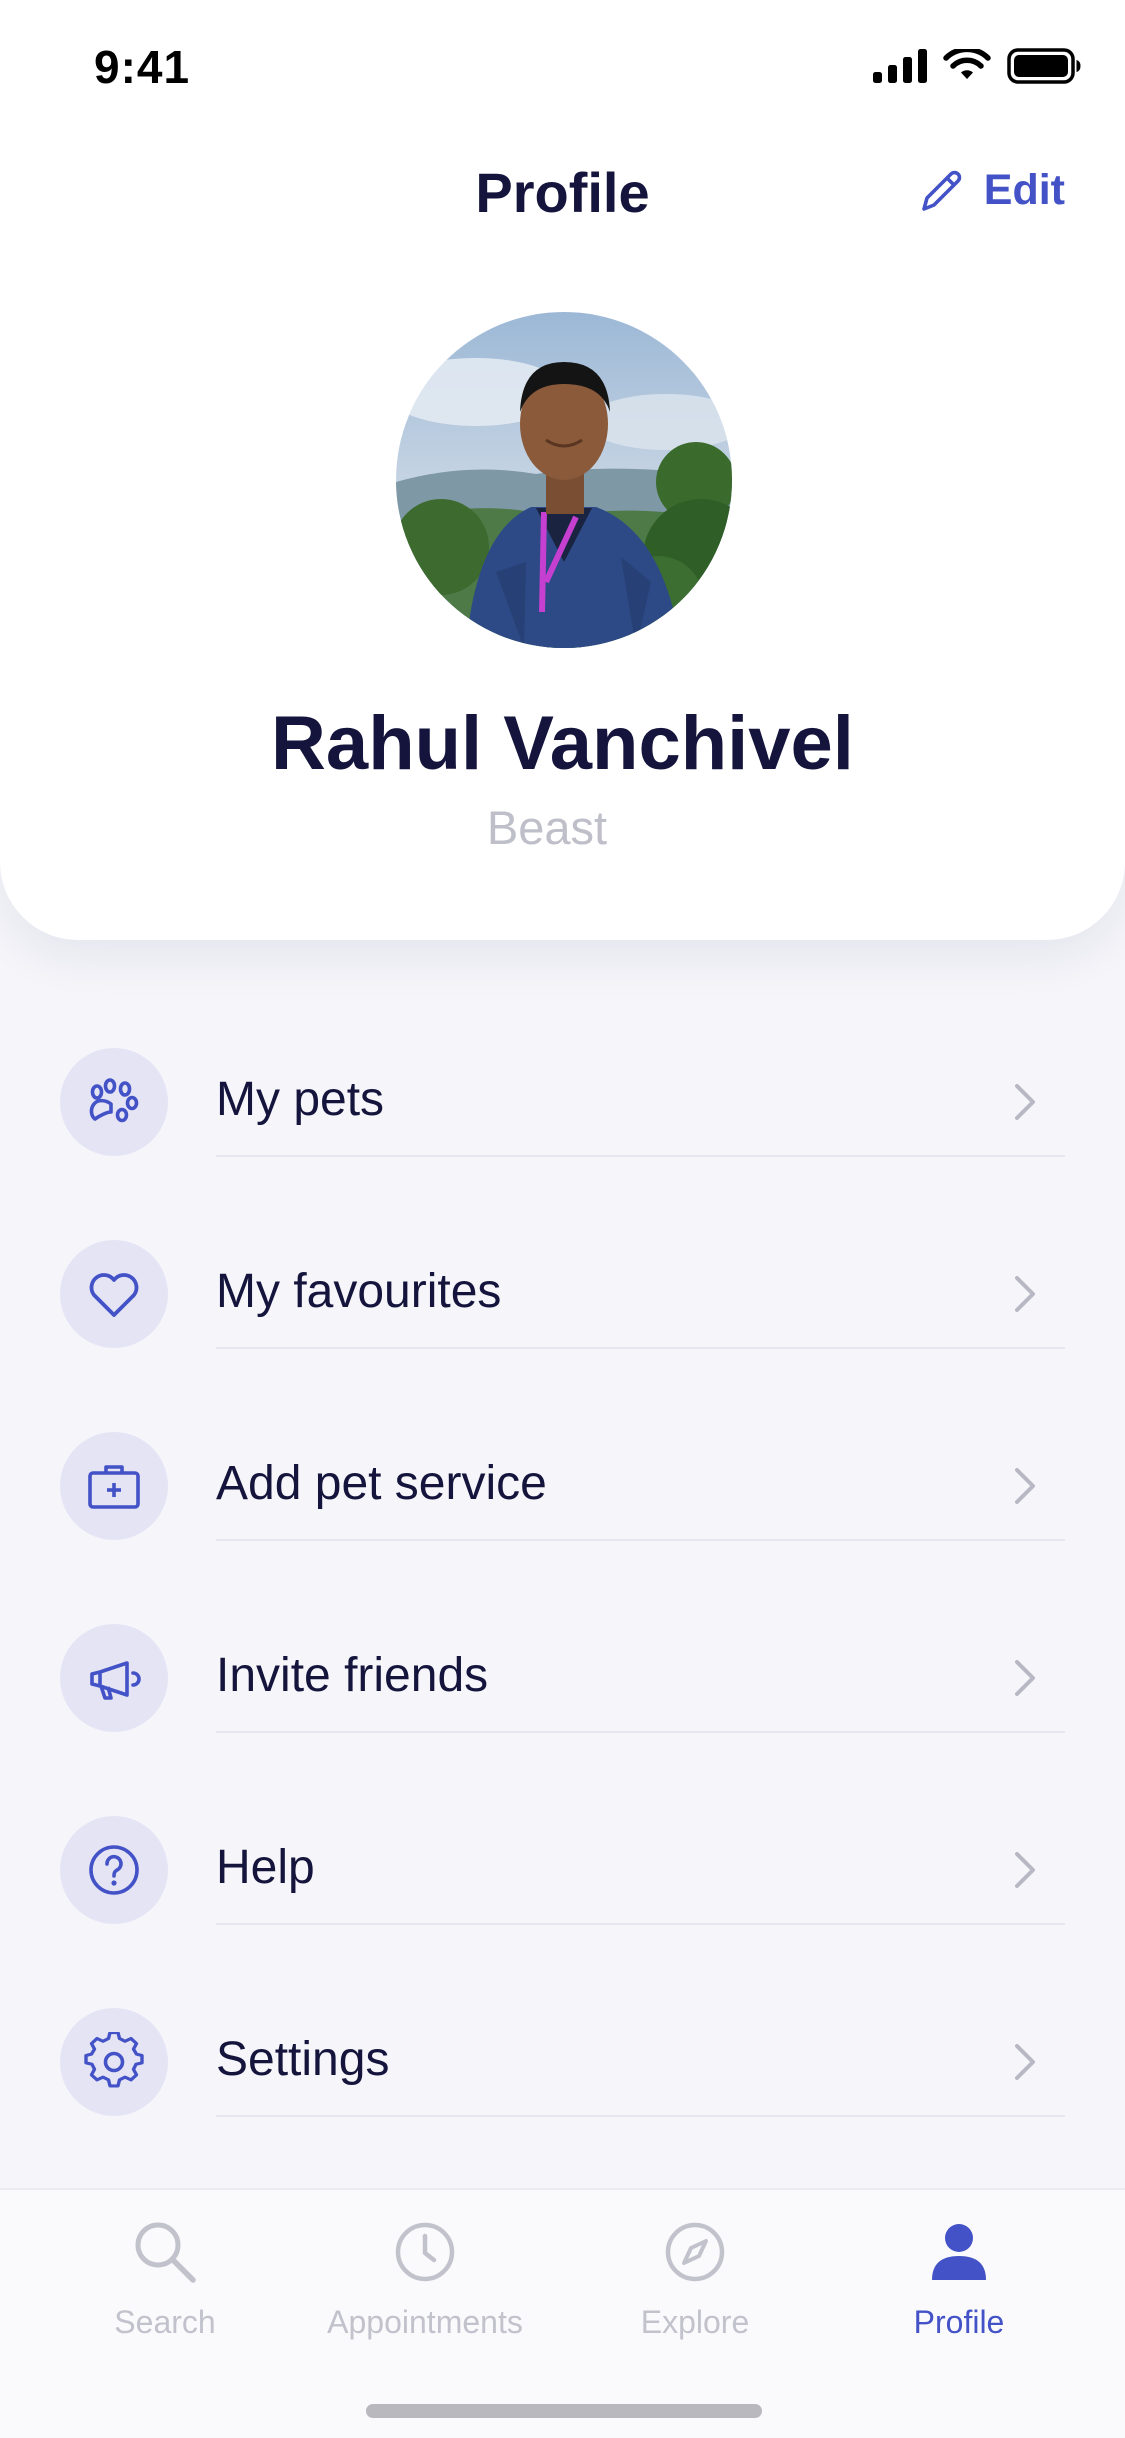 The width and height of the screenshot is (1125, 2438). What do you see at coordinates (1044, 66) in the screenshot?
I see `battery-icon` at bounding box center [1044, 66].